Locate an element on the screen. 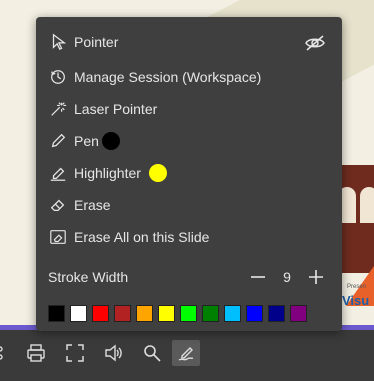  pen-color-indicator is located at coordinates (111, 141).